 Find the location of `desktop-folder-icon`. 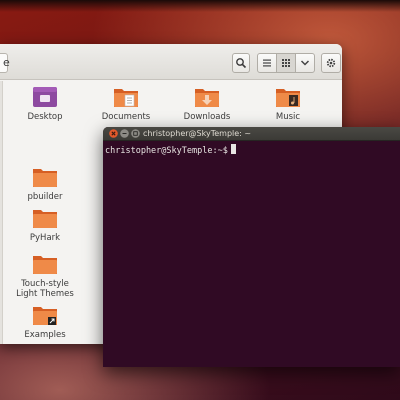

desktop-folder-icon is located at coordinates (45, 97).